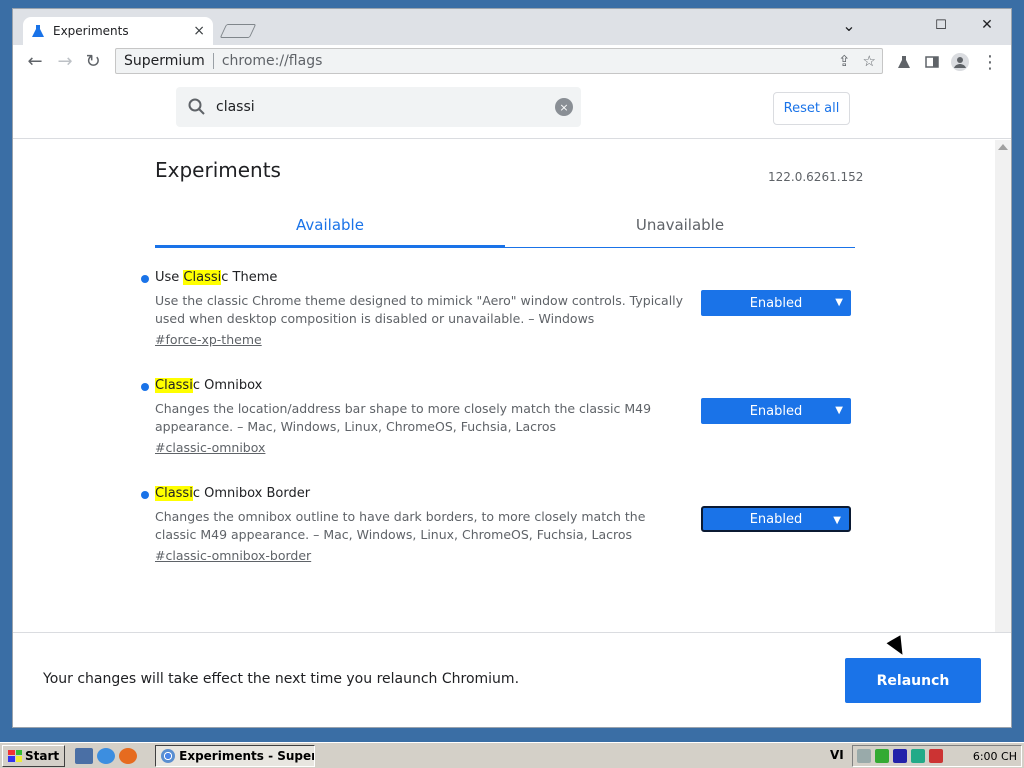  I want to click on search-value: classi, so click(235, 107).